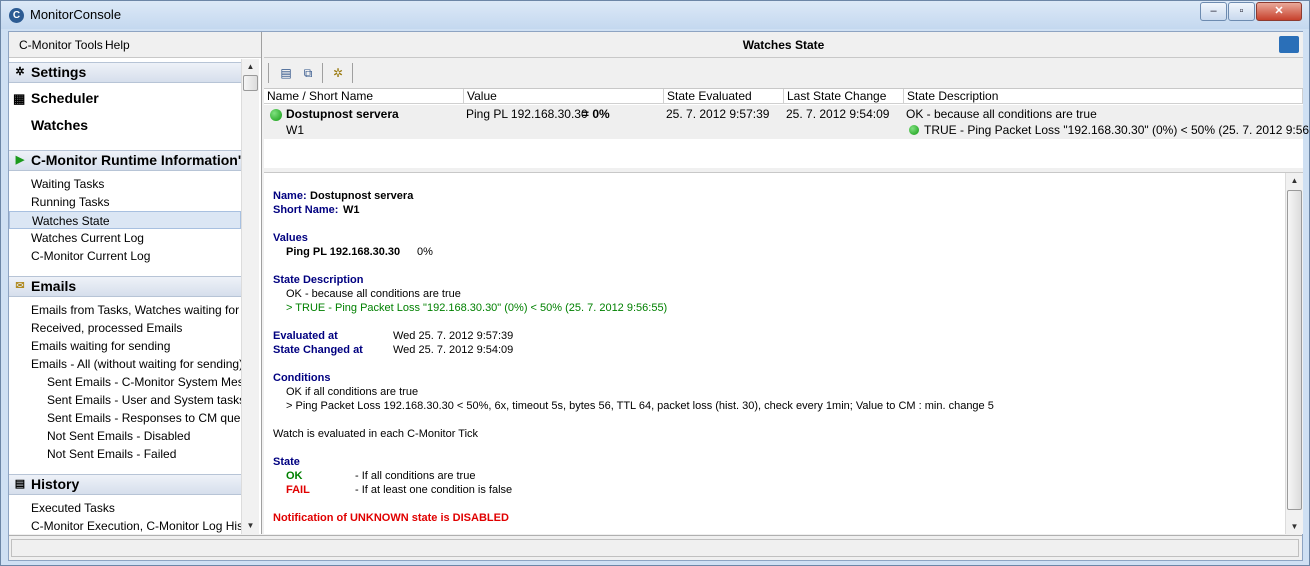 The image size is (1310, 566). Describe the element at coordinates (61, 45) in the screenshot. I see `menu-c-monitor-tools: C-Monitor Tools` at that location.